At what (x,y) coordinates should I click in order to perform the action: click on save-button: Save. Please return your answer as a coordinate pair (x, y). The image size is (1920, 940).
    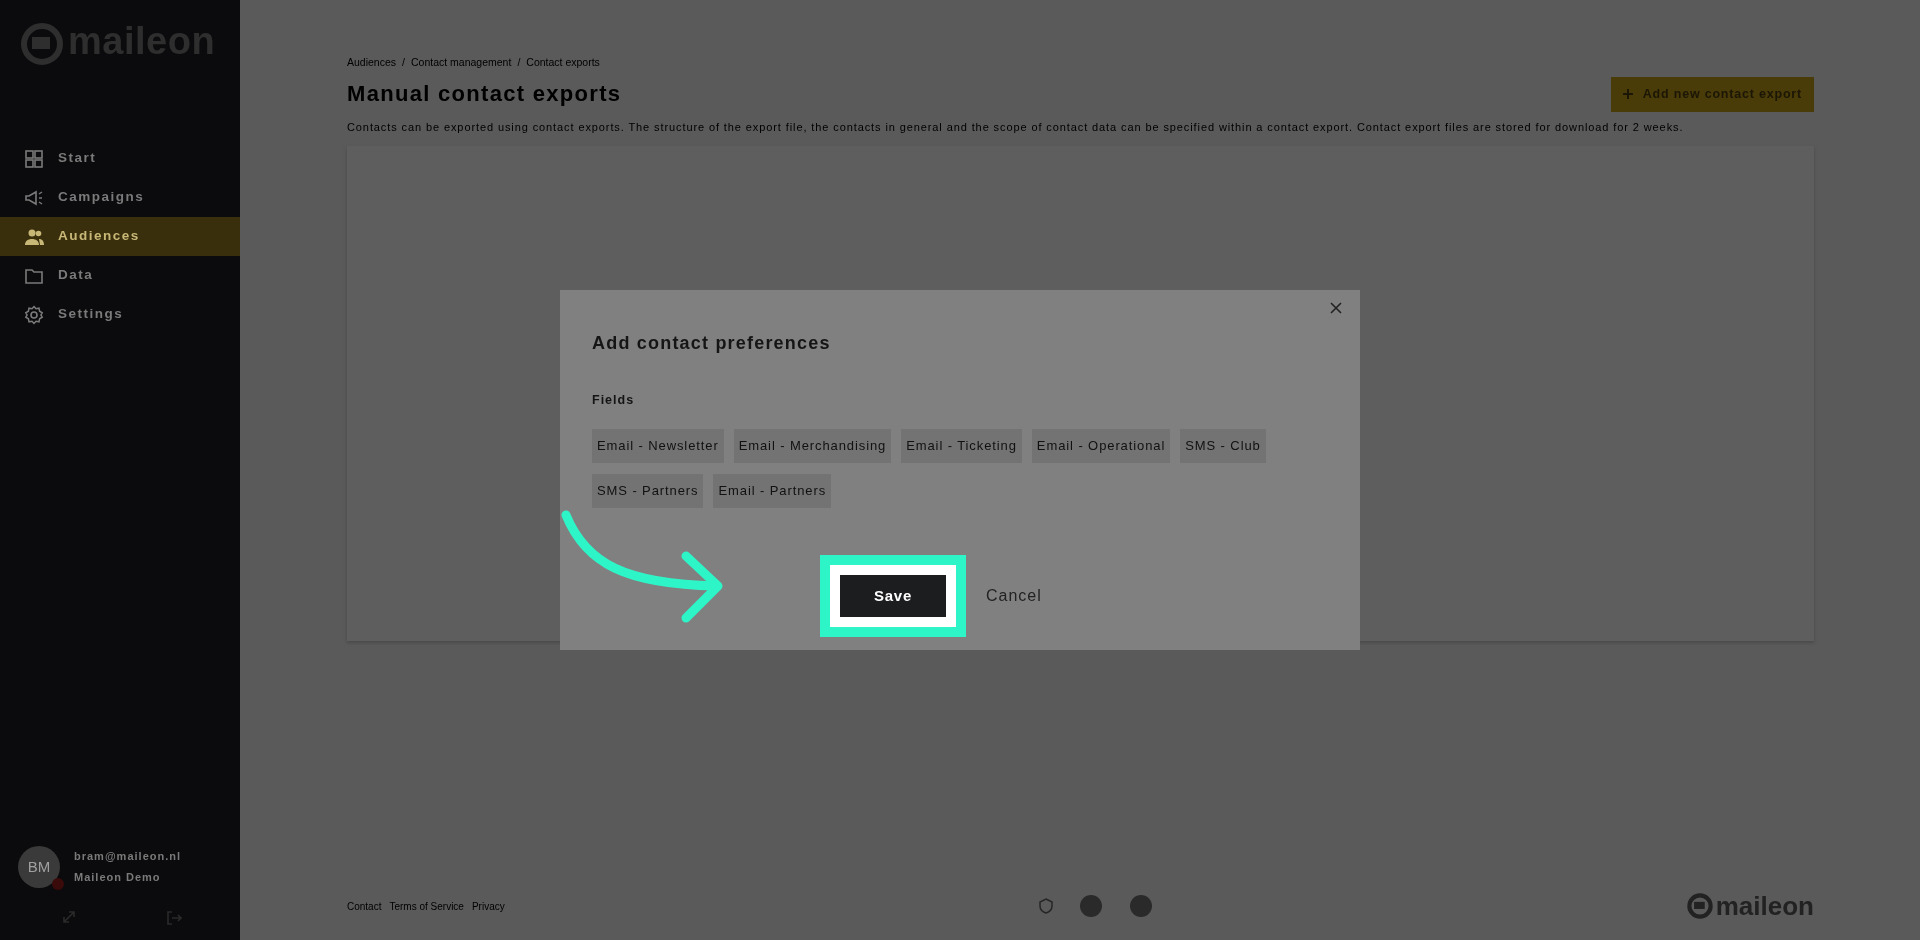
    Looking at the image, I should click on (893, 596).